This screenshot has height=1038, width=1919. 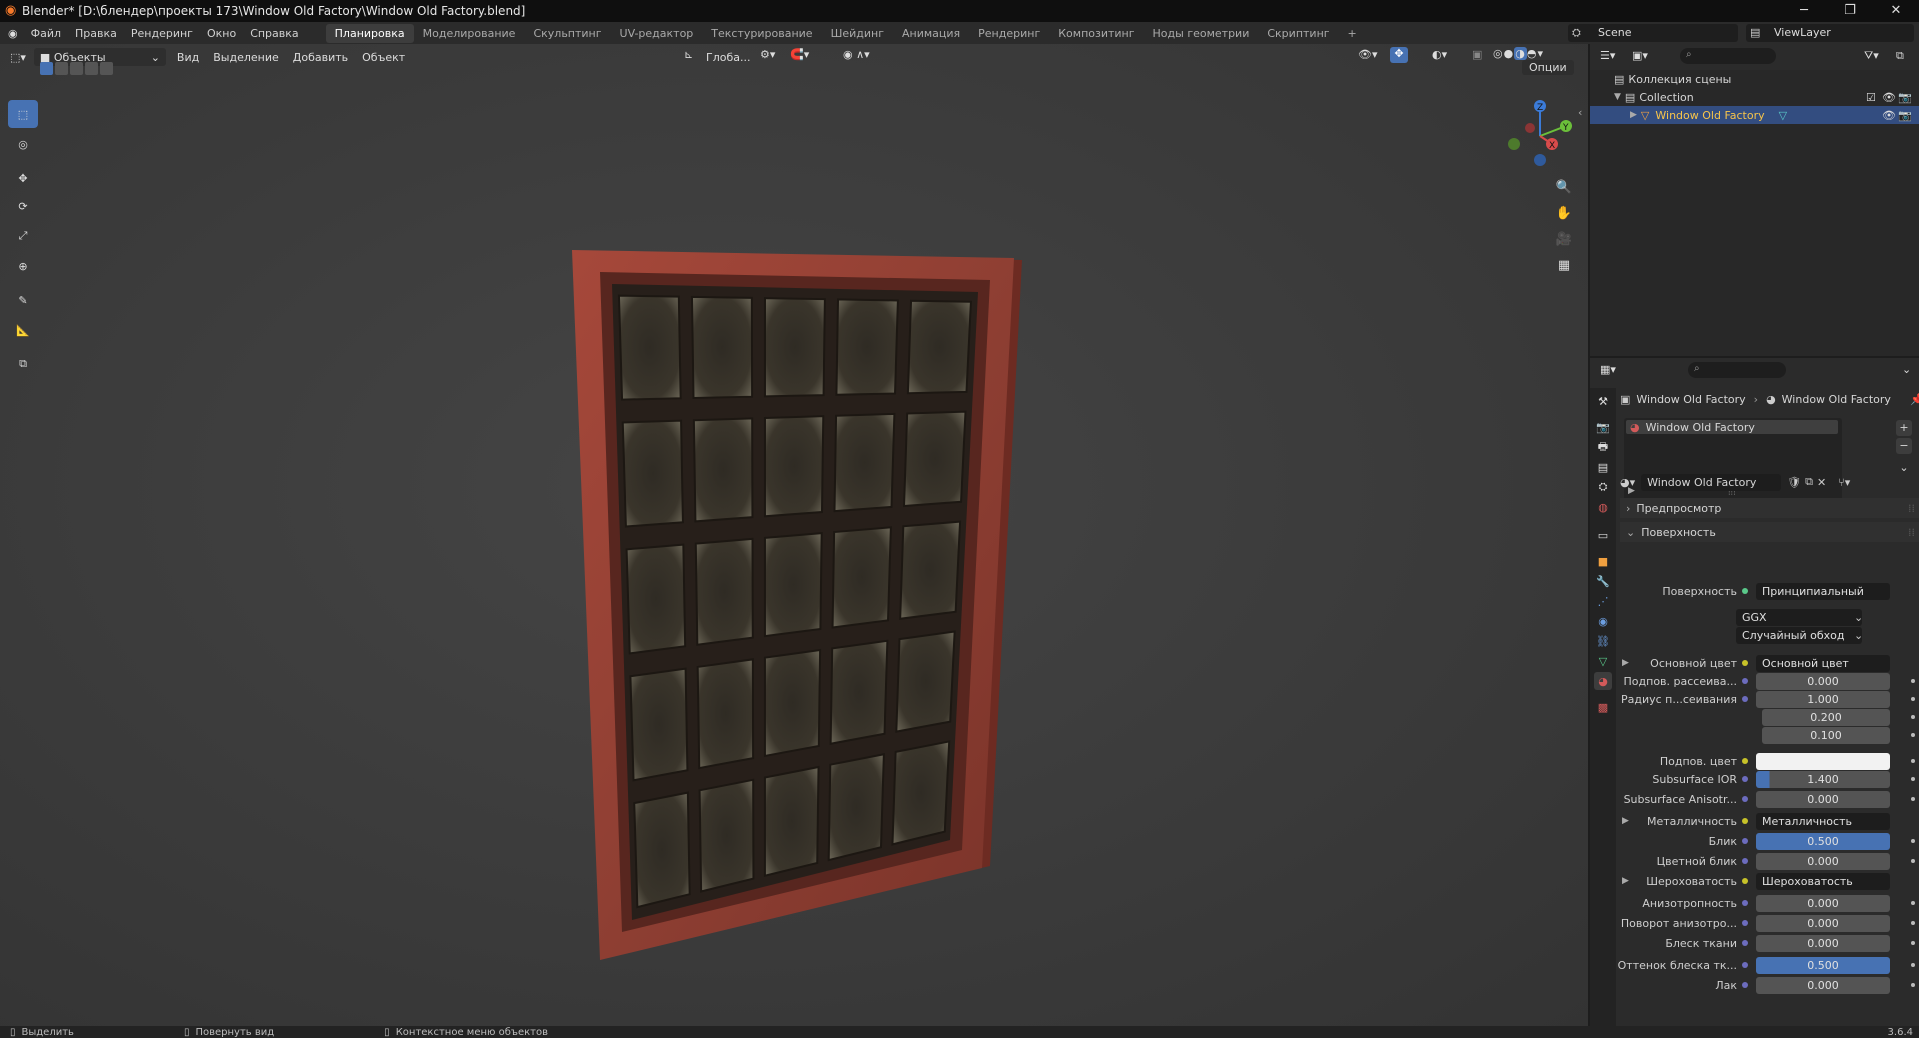 I want to click on material-tab-icon: ◕, so click(x=1603, y=681).